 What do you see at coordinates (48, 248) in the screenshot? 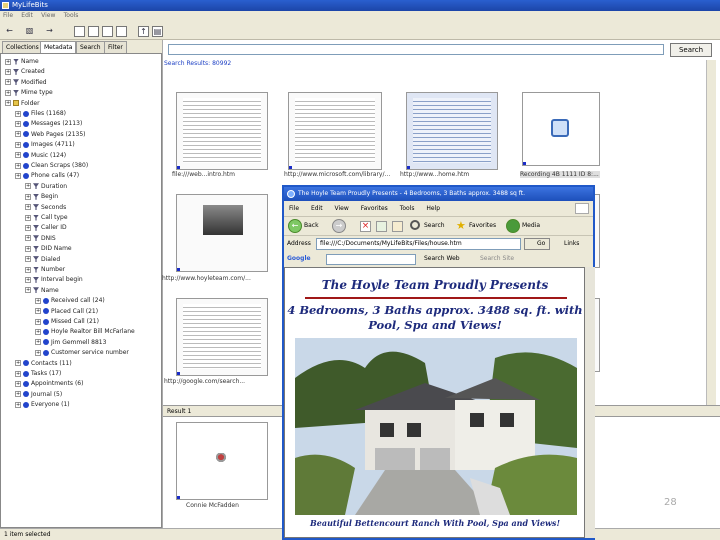
I see `tree-item: + DID Name` at bounding box center [48, 248].